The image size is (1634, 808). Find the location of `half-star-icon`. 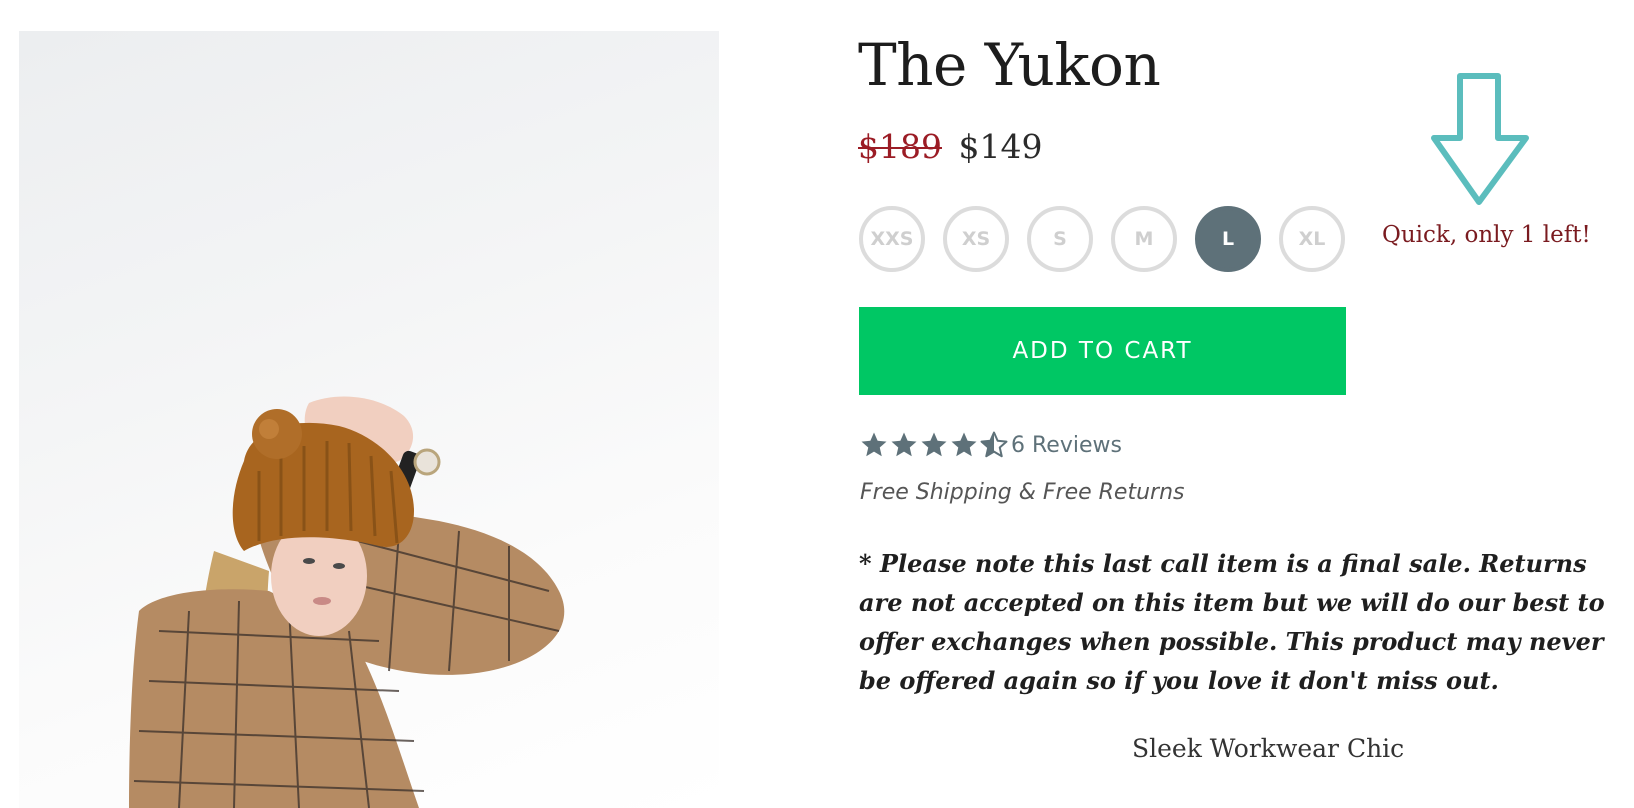

half-star-icon is located at coordinates (994, 445).